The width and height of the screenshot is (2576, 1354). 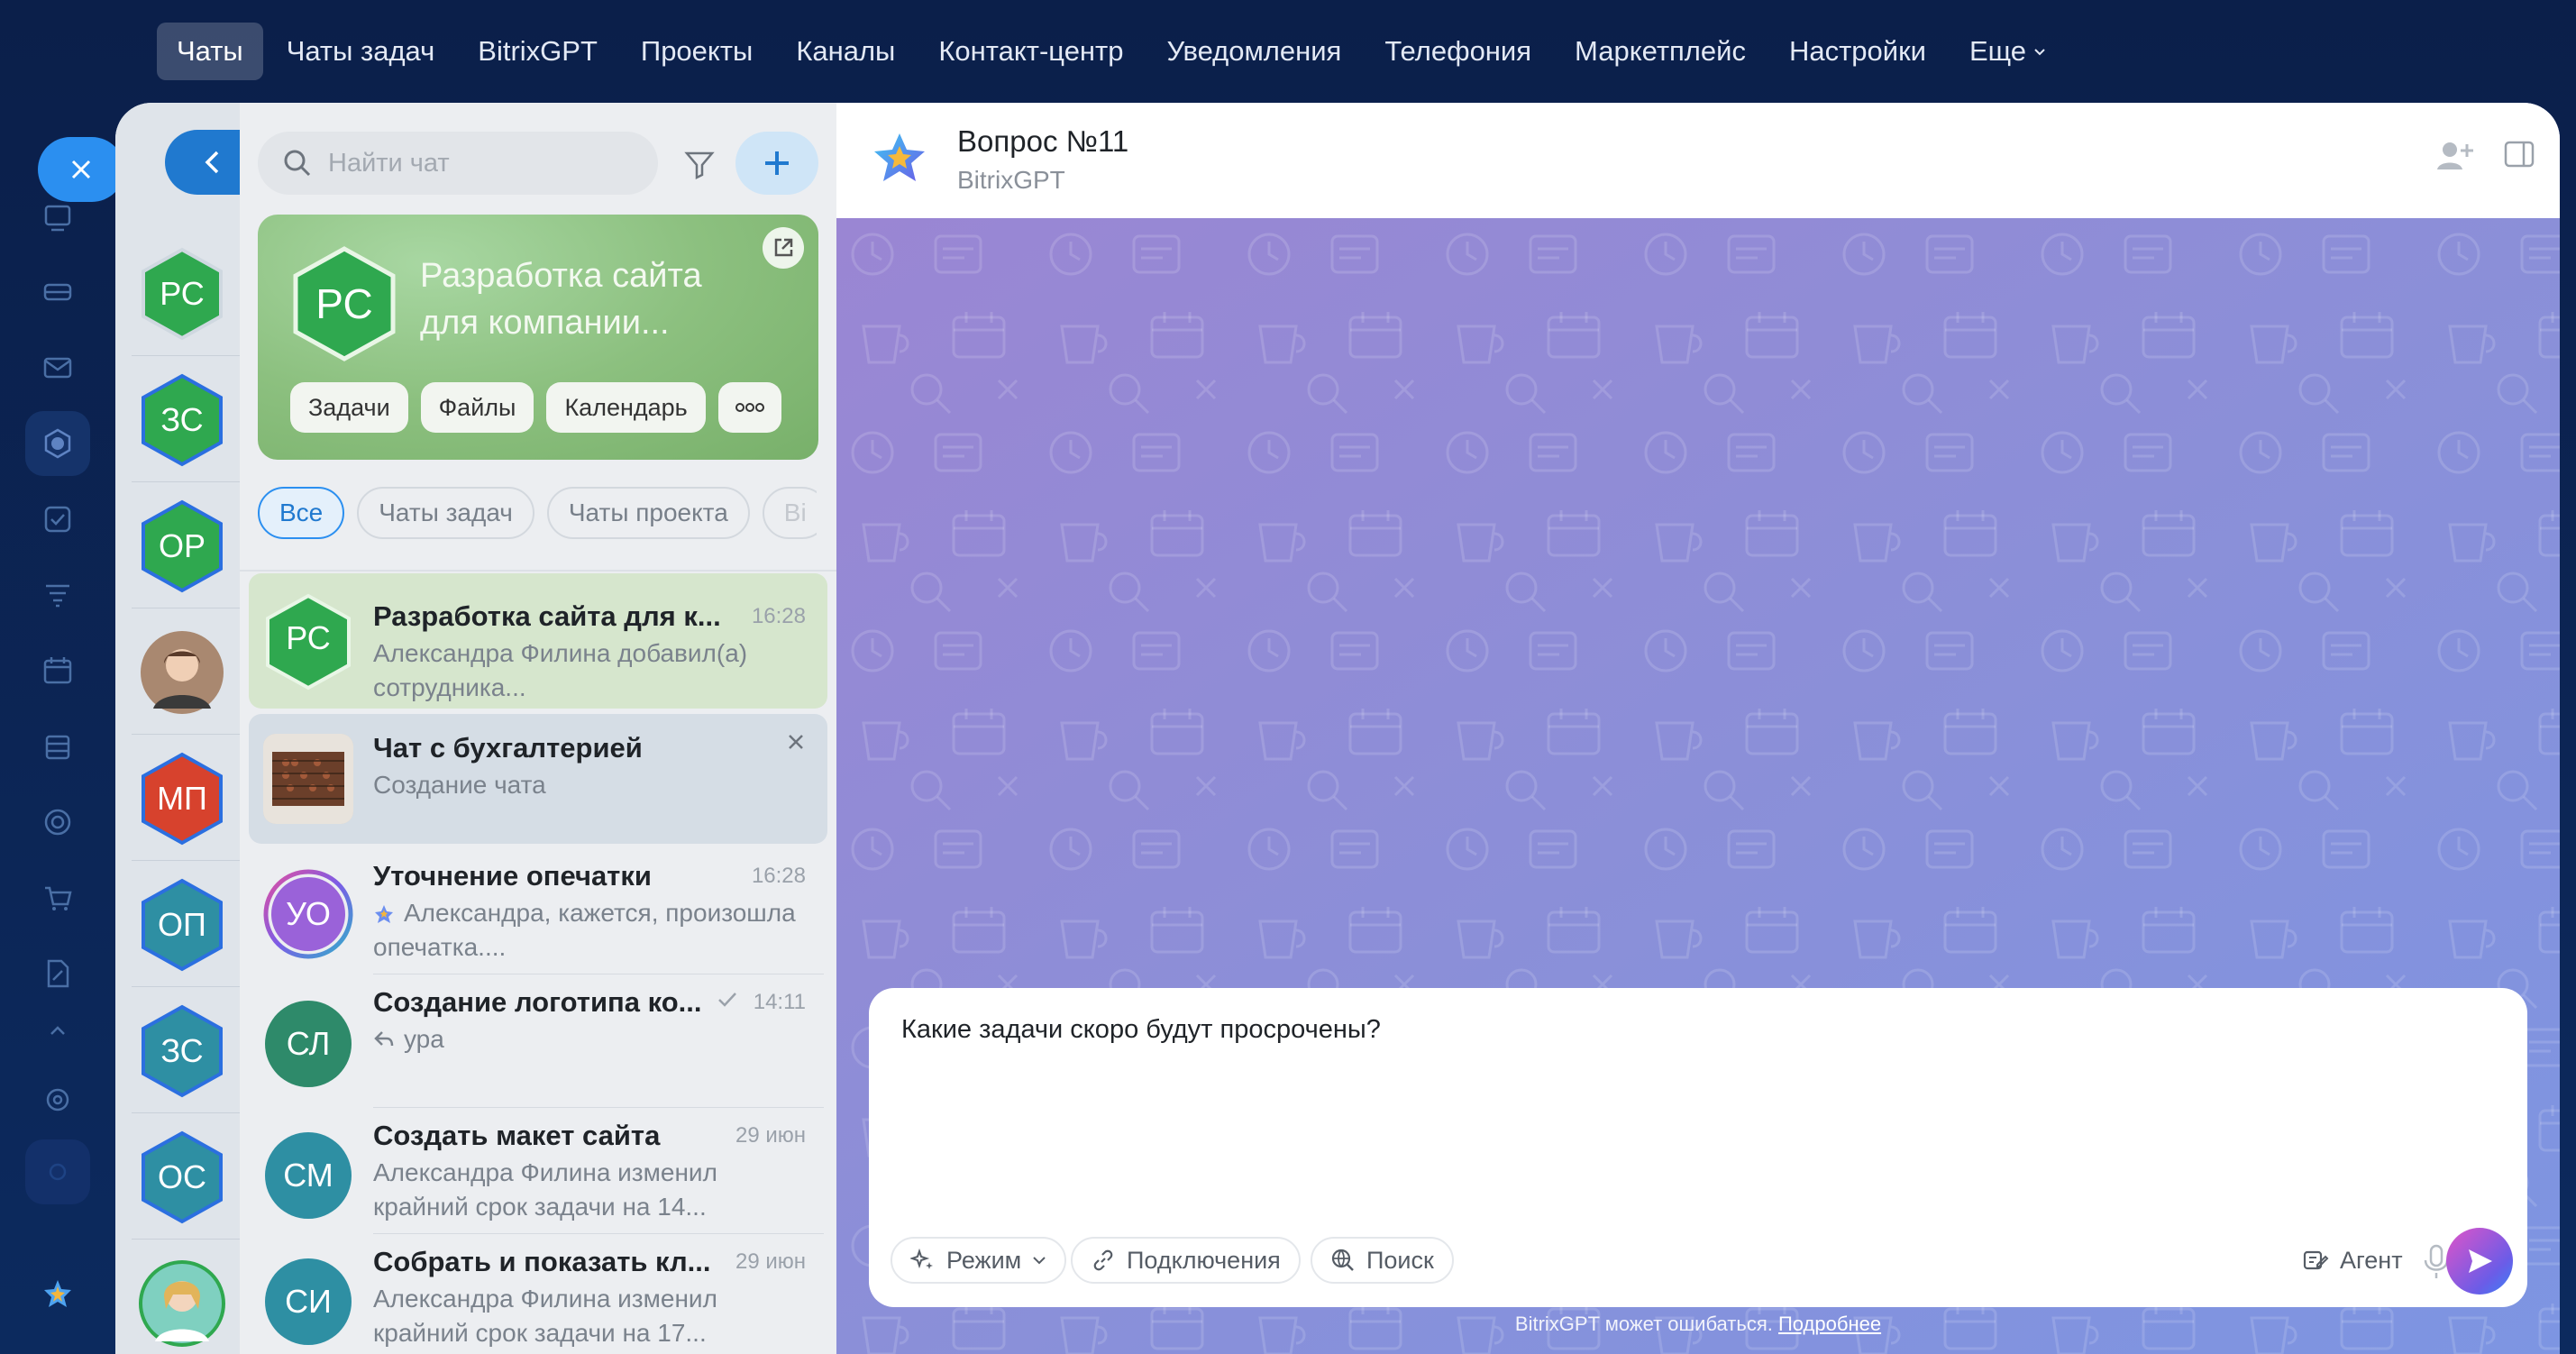 I want to click on remove-chat-button, so click(x=796, y=744).